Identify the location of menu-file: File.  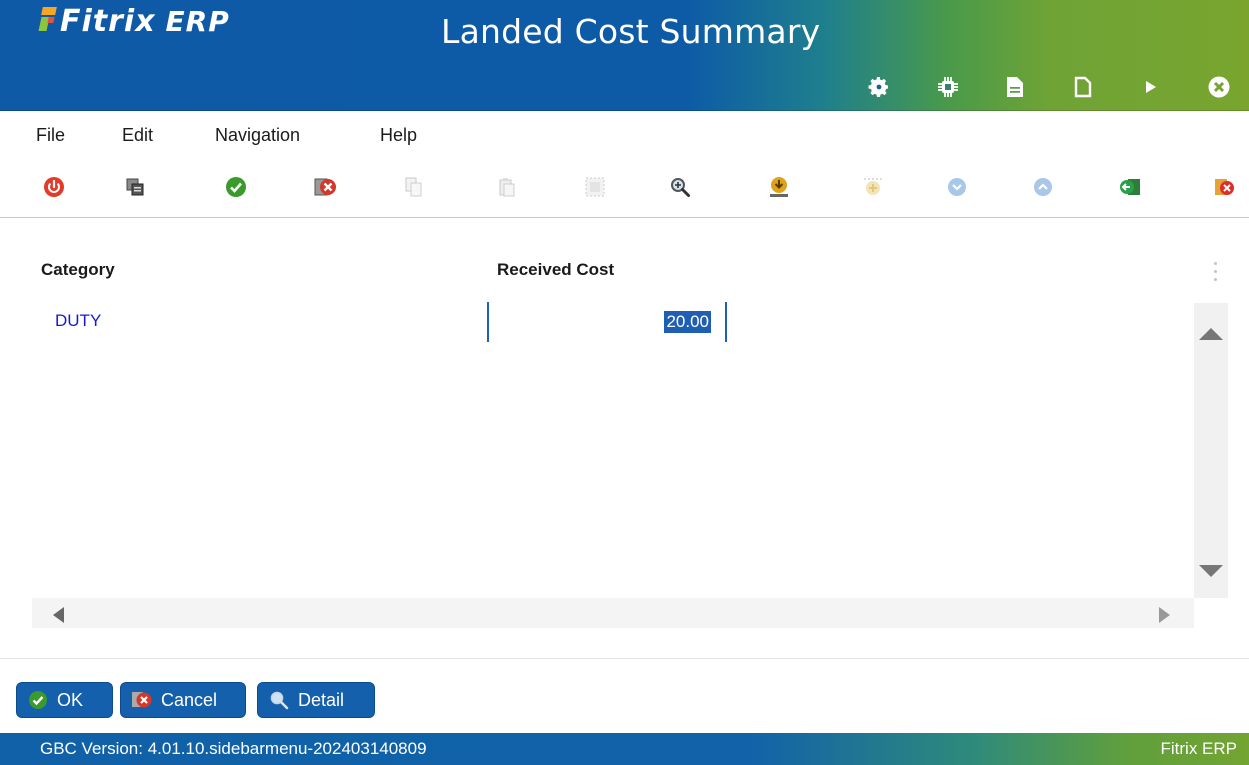
(50, 135).